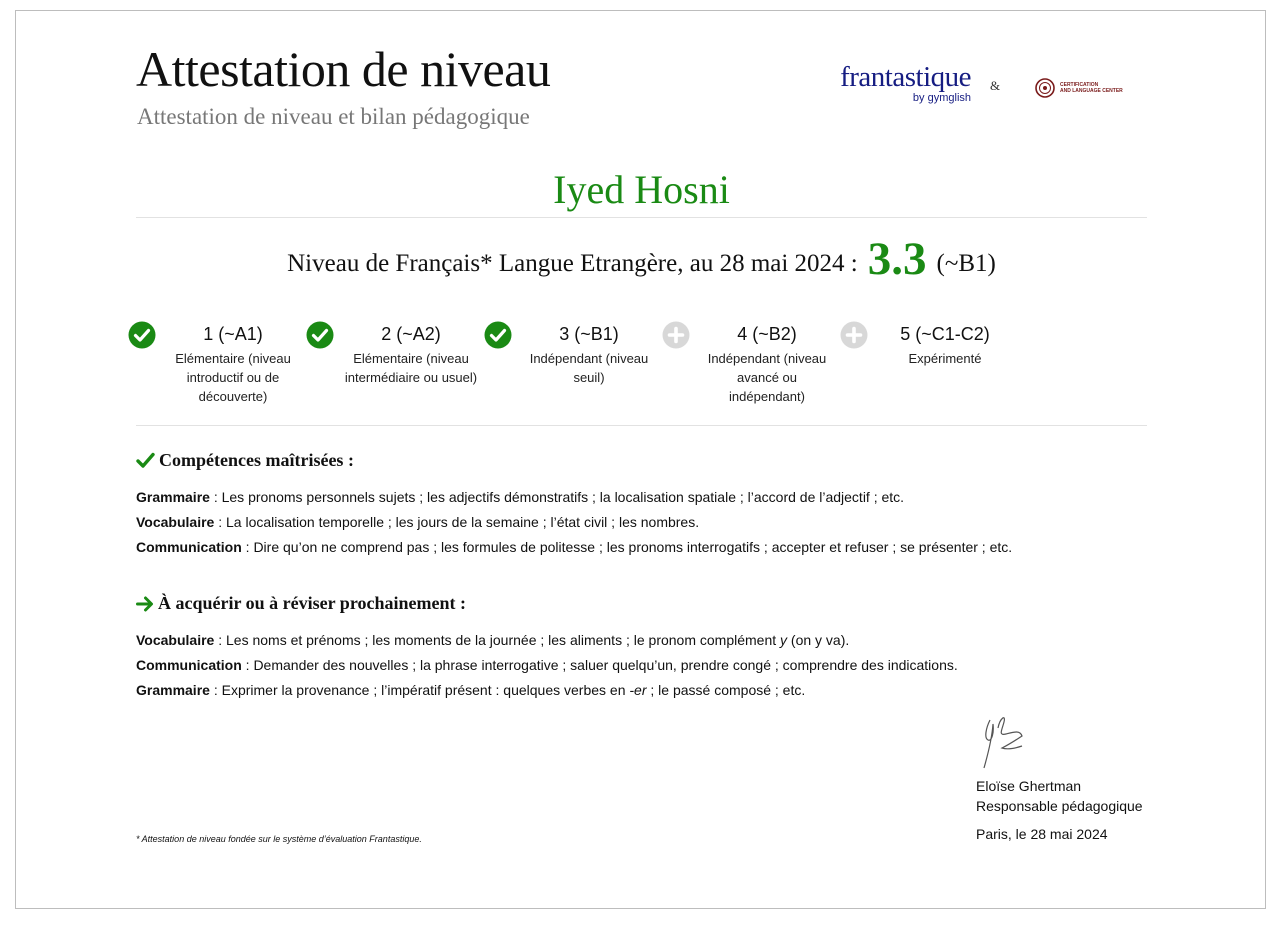  Describe the element at coordinates (1059, 806) in the screenshot. I see `signer-role: Responsable pédagogique` at that location.